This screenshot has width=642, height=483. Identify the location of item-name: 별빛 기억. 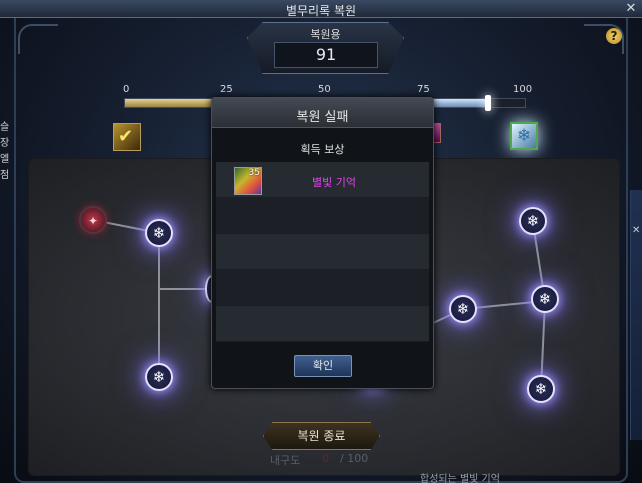
(334, 182).